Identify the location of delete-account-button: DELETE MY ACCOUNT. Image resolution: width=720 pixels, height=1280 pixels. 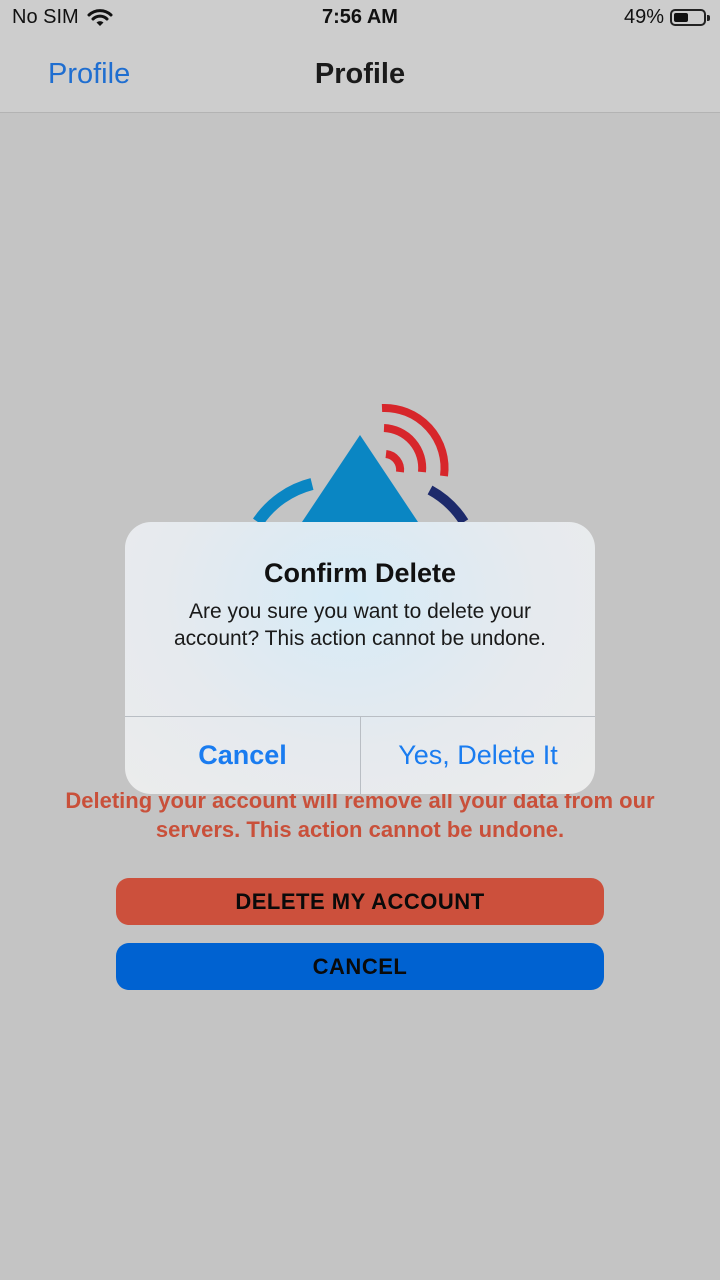
(360, 901).